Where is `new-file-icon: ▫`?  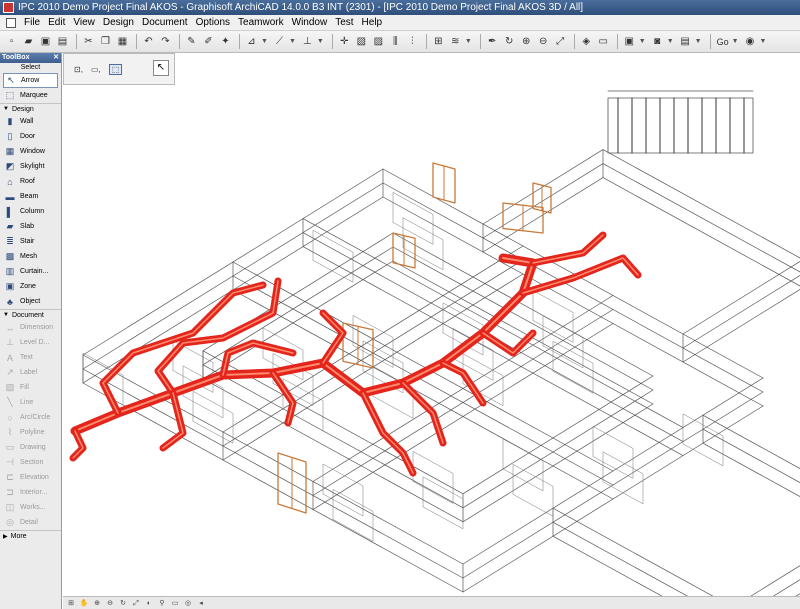 new-file-icon: ▫ is located at coordinates (11, 41).